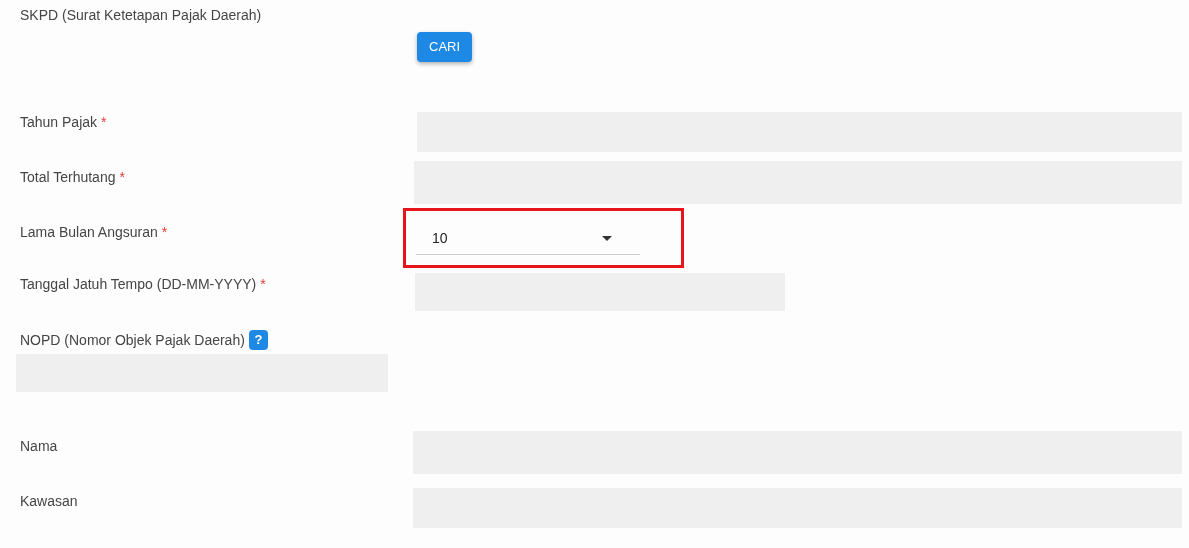  Describe the element at coordinates (132, 340) in the screenshot. I see `field-label: NOPD (Nomor Objek Pajak Daerah)` at that location.